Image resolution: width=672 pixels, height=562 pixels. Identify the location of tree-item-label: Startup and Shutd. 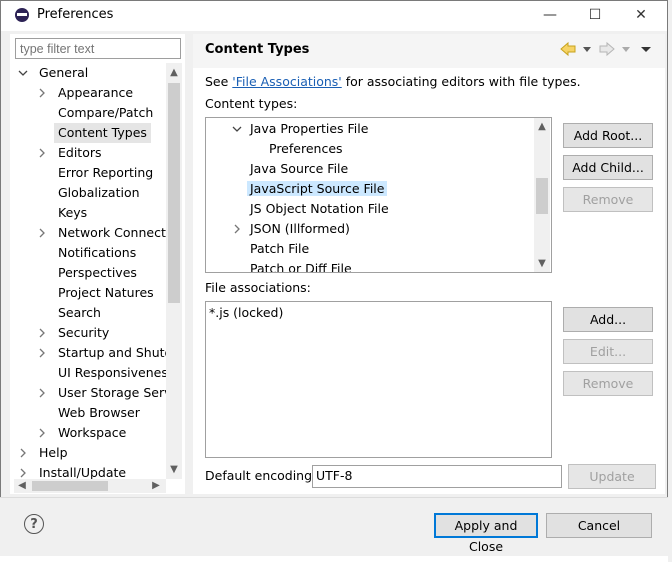
(112, 352).